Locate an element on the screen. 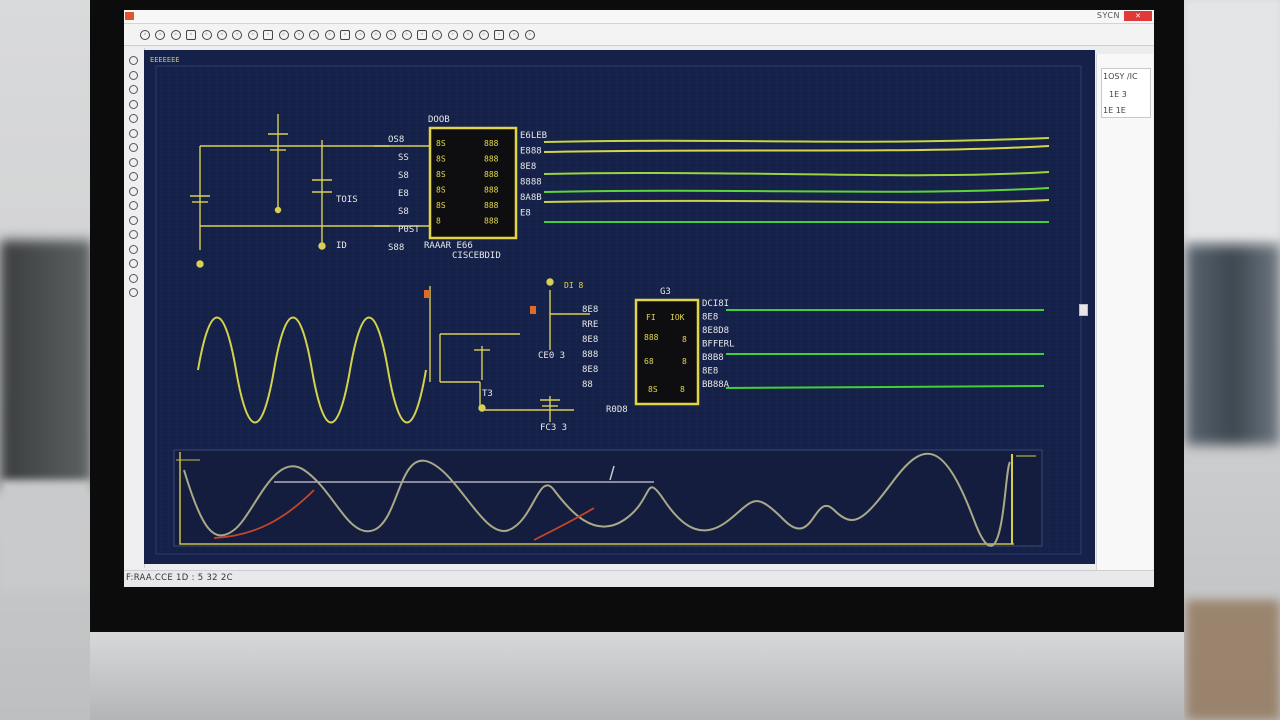  close-button: ✕ is located at coordinates (1138, 16).